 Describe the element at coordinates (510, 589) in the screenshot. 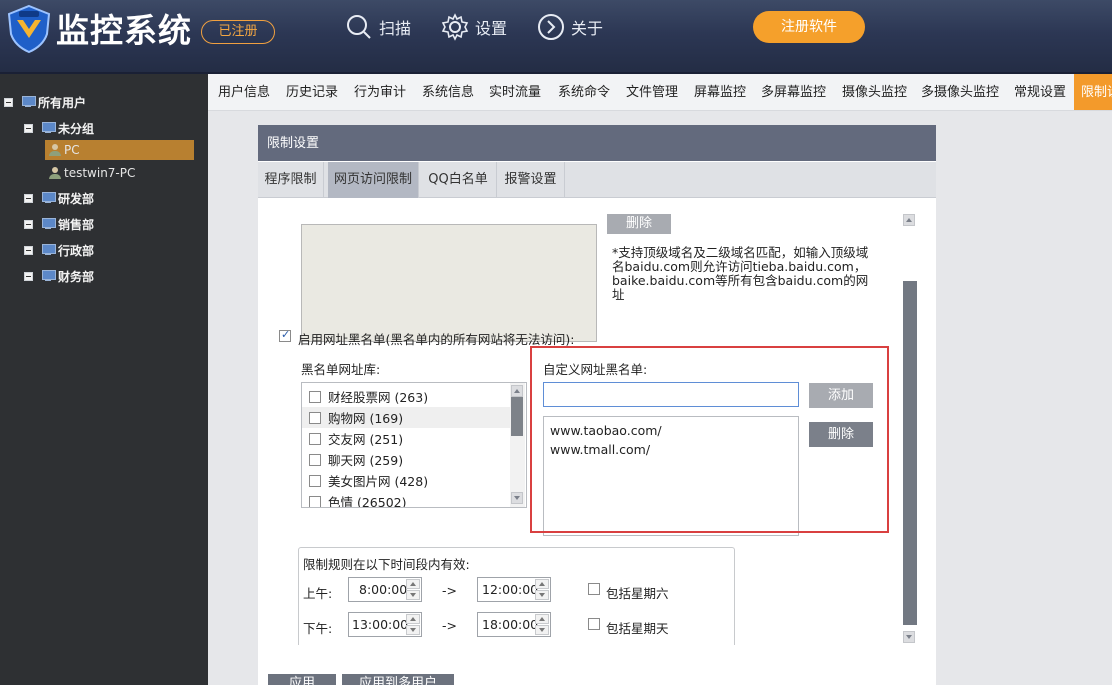

I see `am-end-value: 12:00:00` at that location.